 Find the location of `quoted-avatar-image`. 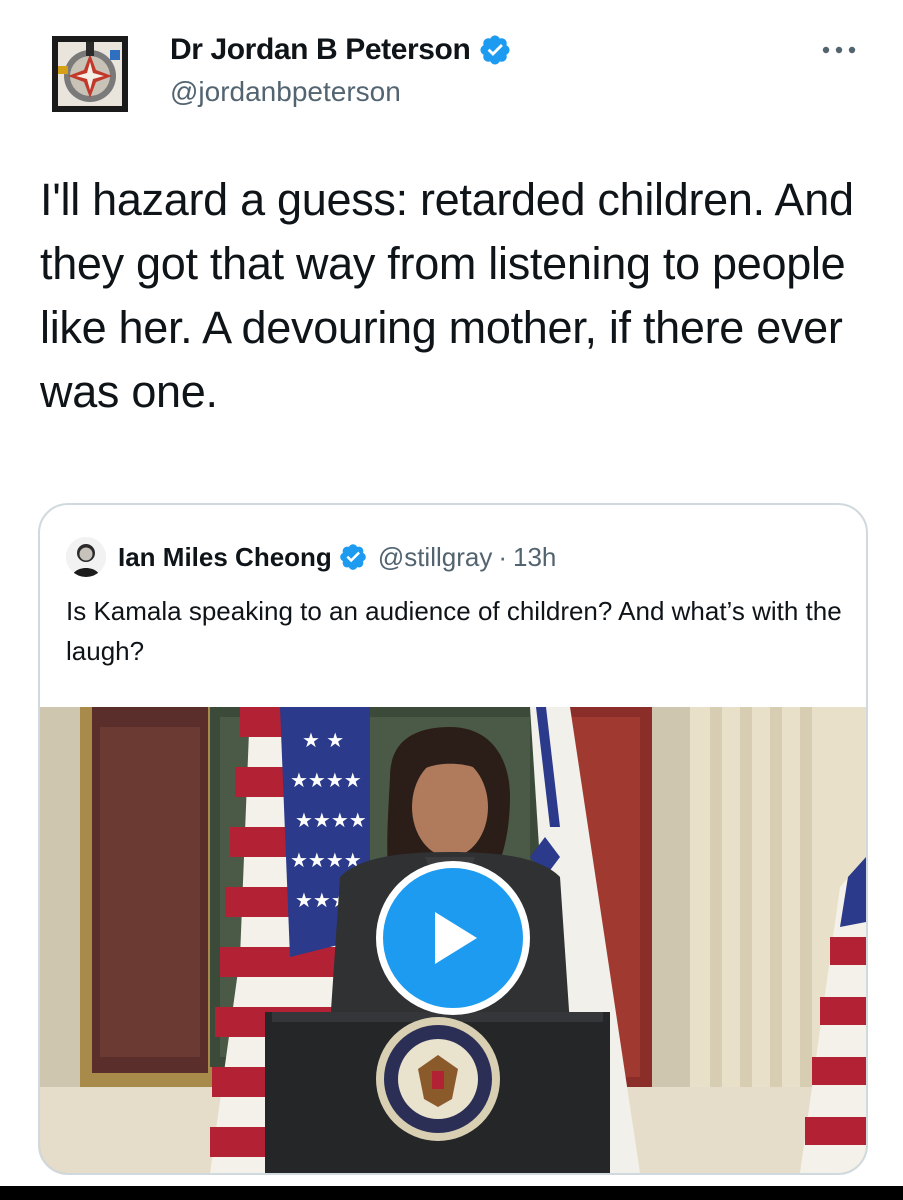

quoted-avatar-image is located at coordinates (86, 557).